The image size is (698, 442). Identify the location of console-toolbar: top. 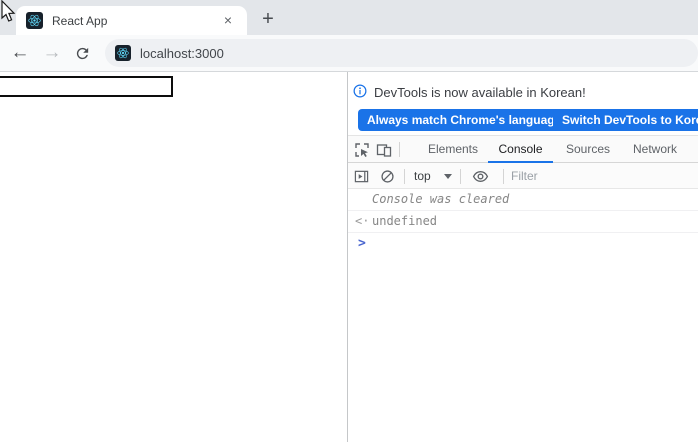
(523, 176).